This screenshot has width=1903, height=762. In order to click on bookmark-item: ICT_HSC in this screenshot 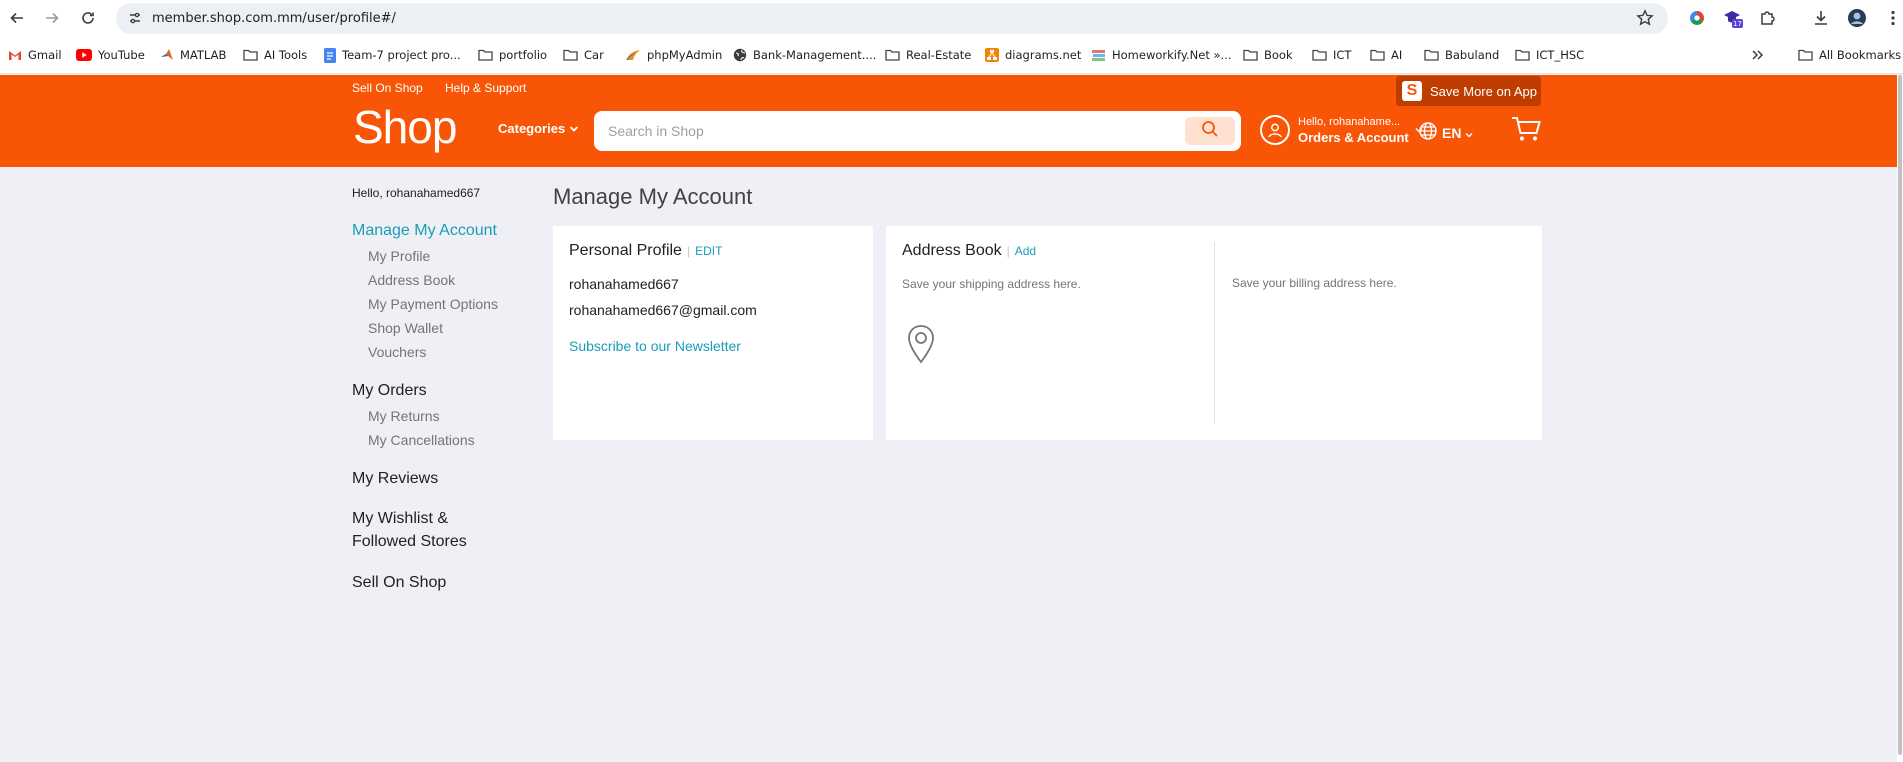, I will do `click(1549, 55)`.